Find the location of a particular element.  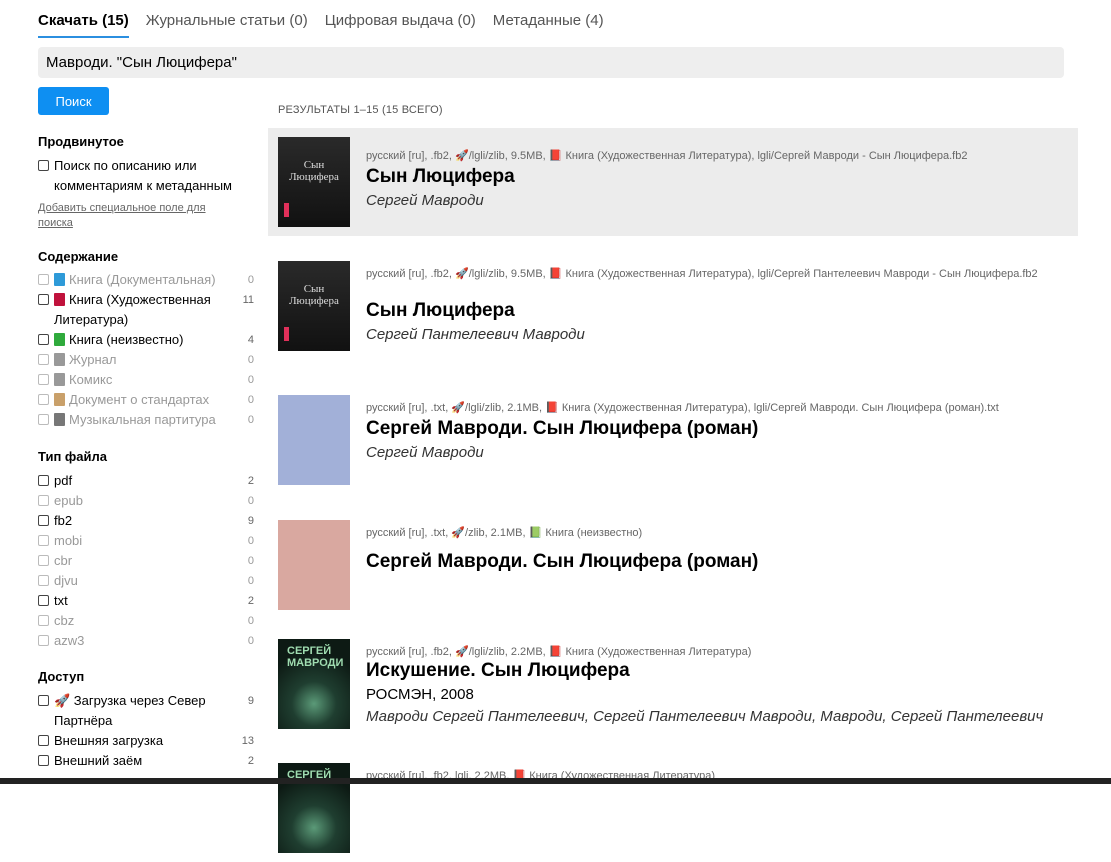

filter-label: Книга (Художественная Литература) is located at coordinates (147, 310).